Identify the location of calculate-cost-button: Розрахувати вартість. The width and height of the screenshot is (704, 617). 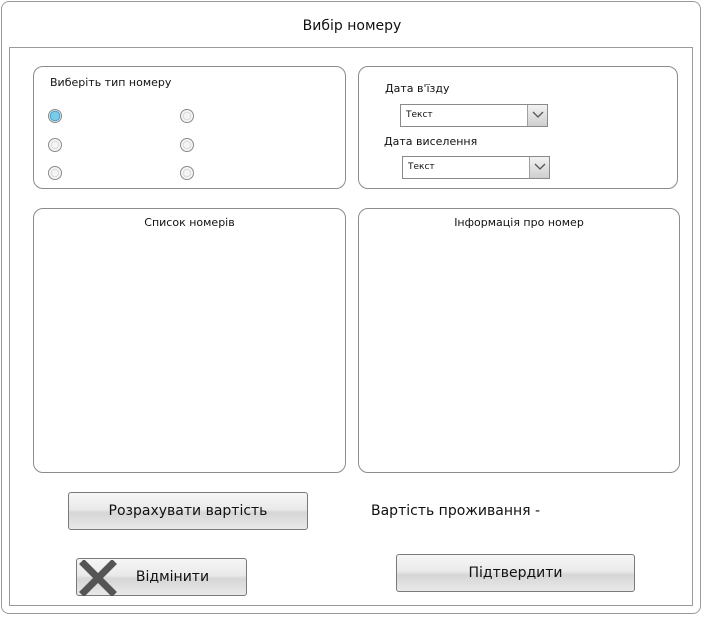
(188, 511).